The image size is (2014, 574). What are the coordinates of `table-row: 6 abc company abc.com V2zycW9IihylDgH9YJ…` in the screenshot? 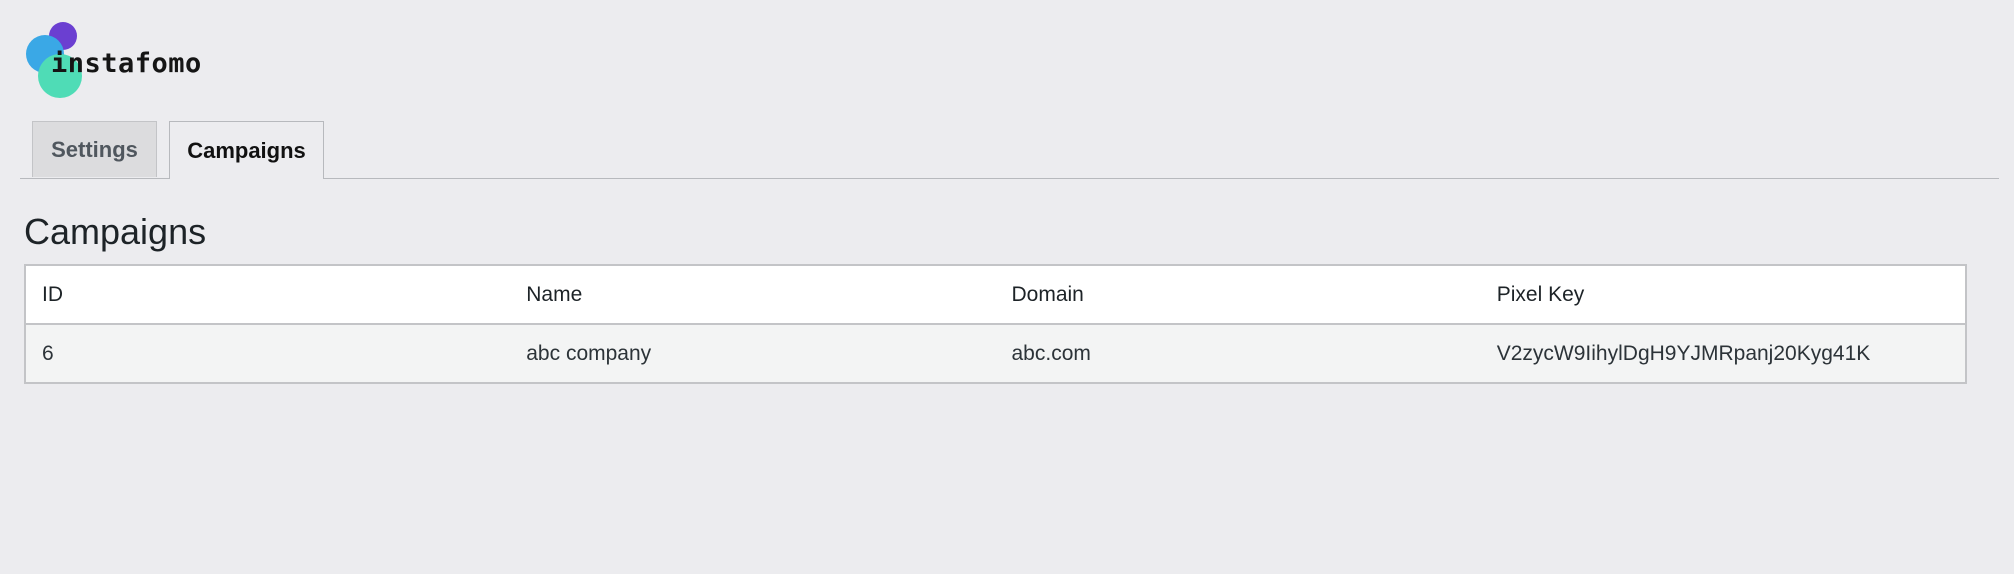 It's located at (995, 353).